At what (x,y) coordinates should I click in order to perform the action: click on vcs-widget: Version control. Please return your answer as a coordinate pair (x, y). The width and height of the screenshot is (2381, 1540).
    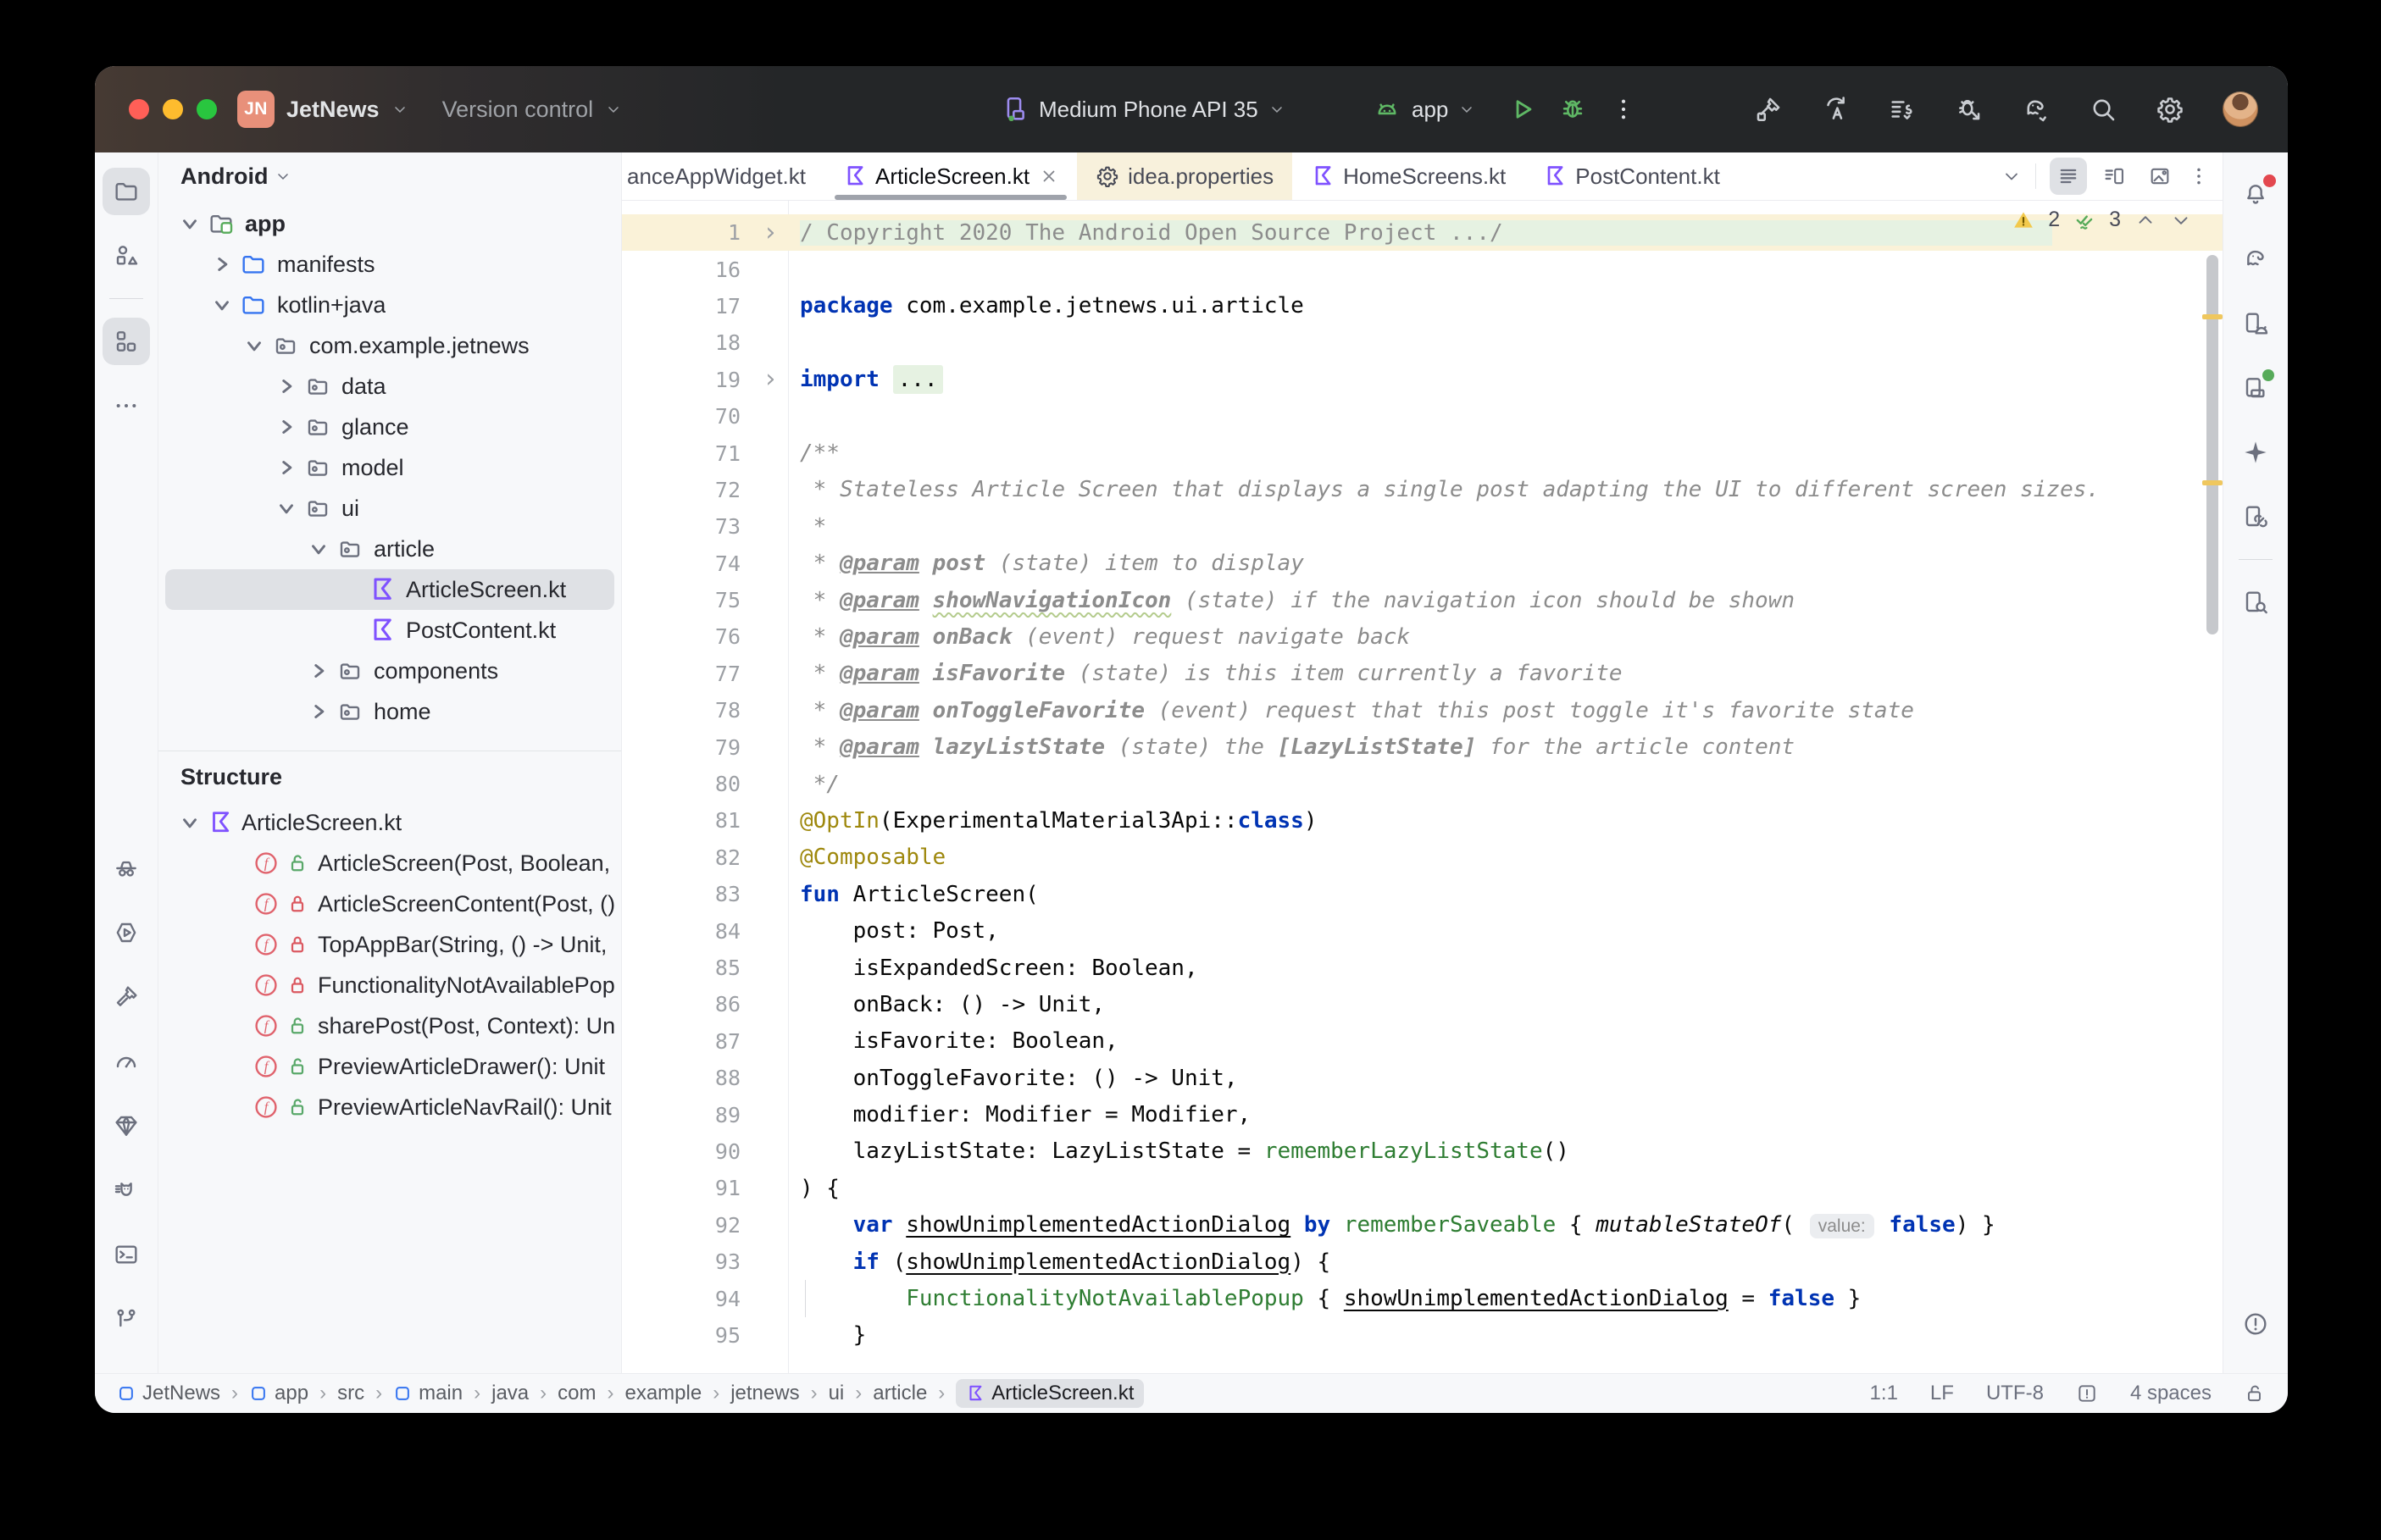
    Looking at the image, I should click on (518, 110).